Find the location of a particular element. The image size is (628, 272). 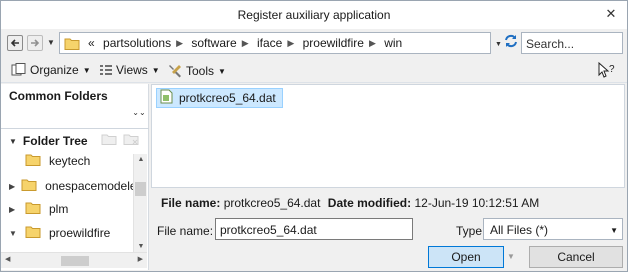

breadcrumb-item: win is located at coordinates (393, 43).